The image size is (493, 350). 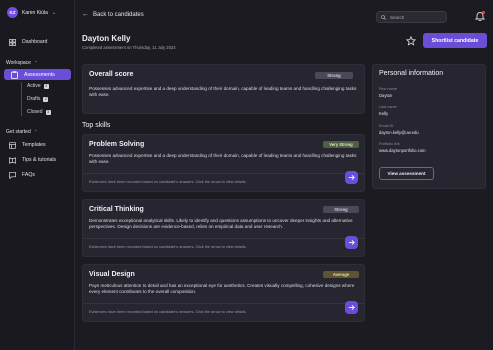 I want to click on info-value: Dayton, so click(x=386, y=95).